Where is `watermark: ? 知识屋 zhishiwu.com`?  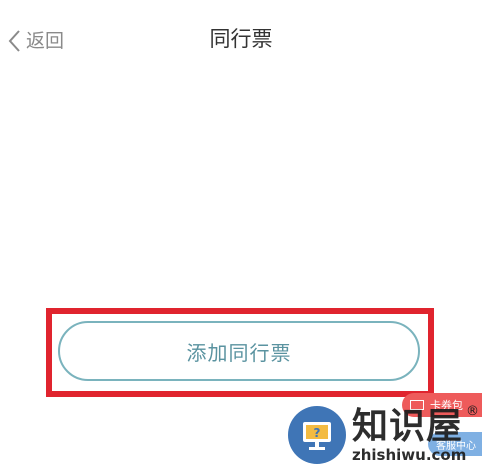 watermark: ? 知识屋 zhishiwu.com is located at coordinates (385, 434).